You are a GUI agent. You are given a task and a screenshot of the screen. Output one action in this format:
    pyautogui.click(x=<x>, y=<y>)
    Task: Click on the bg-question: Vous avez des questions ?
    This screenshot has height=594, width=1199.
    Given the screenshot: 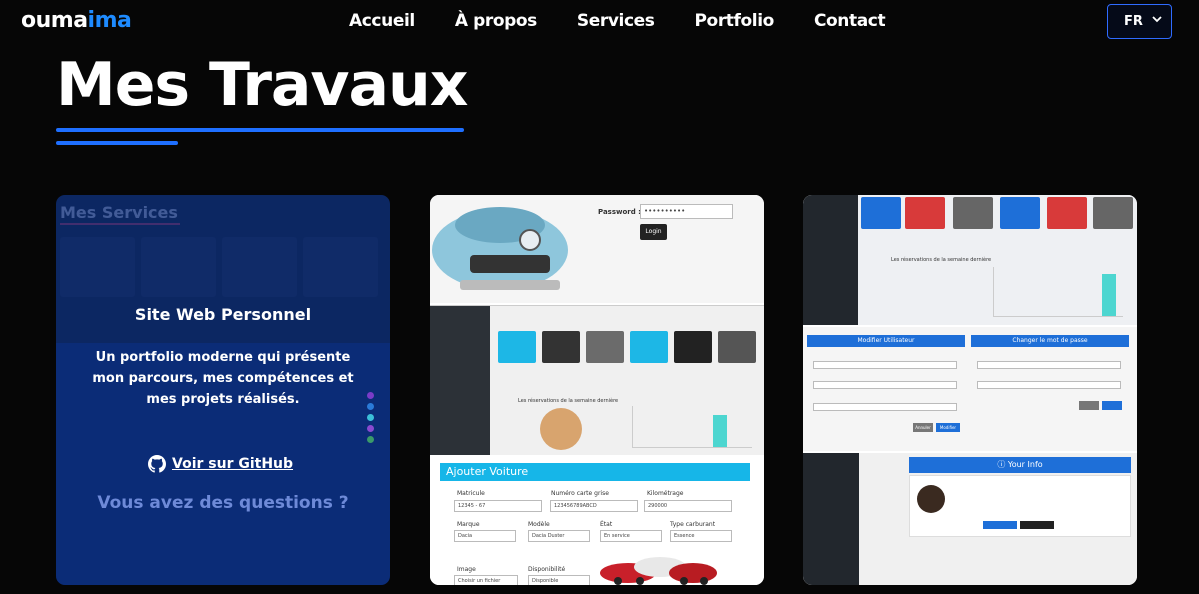 What is the action you would take?
    pyautogui.click(x=223, y=503)
    